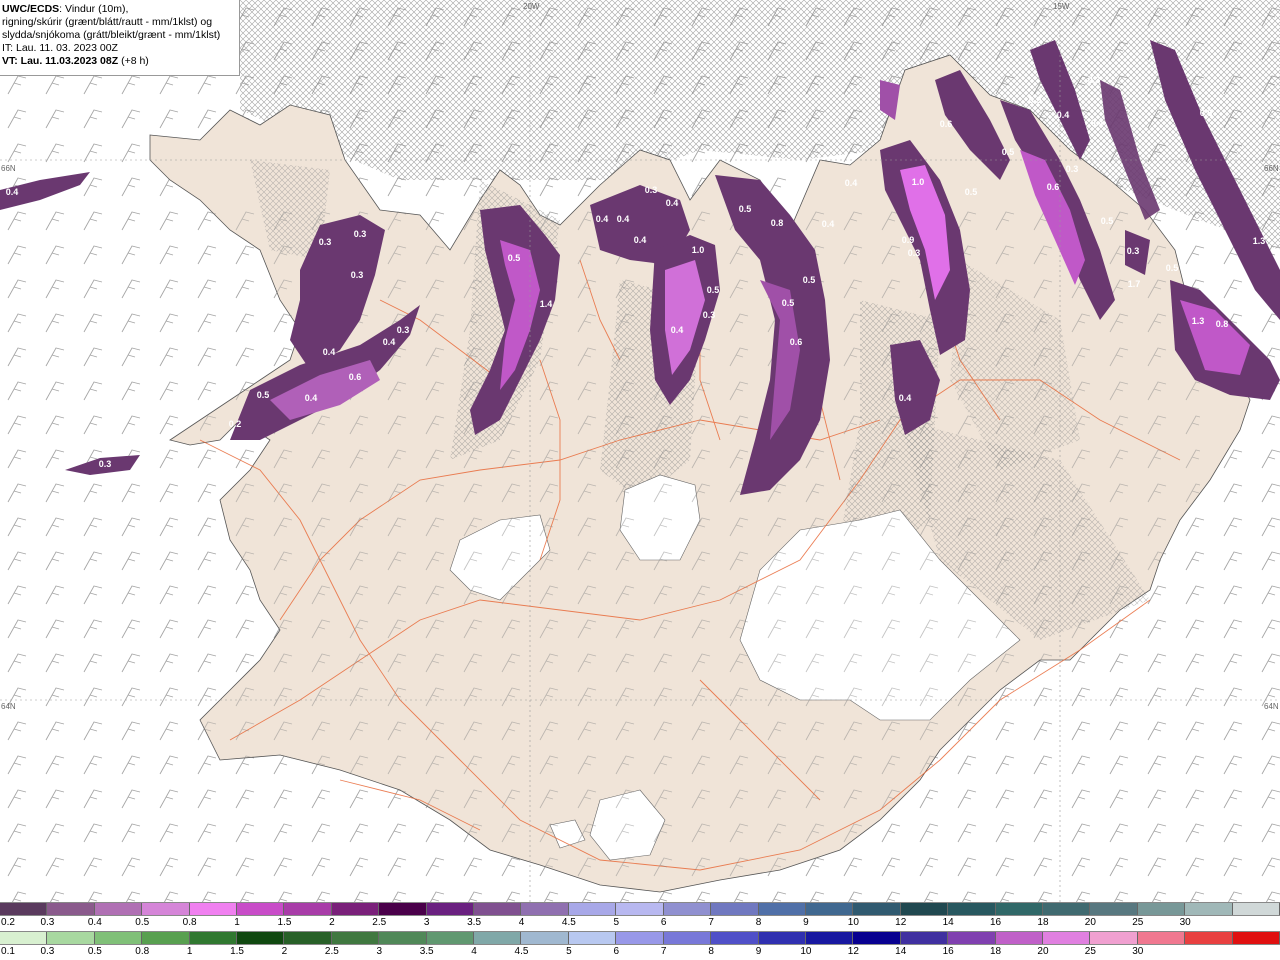  What do you see at coordinates (8, 951) in the screenshot?
I see `legend-tick-label: 0.1` at bounding box center [8, 951].